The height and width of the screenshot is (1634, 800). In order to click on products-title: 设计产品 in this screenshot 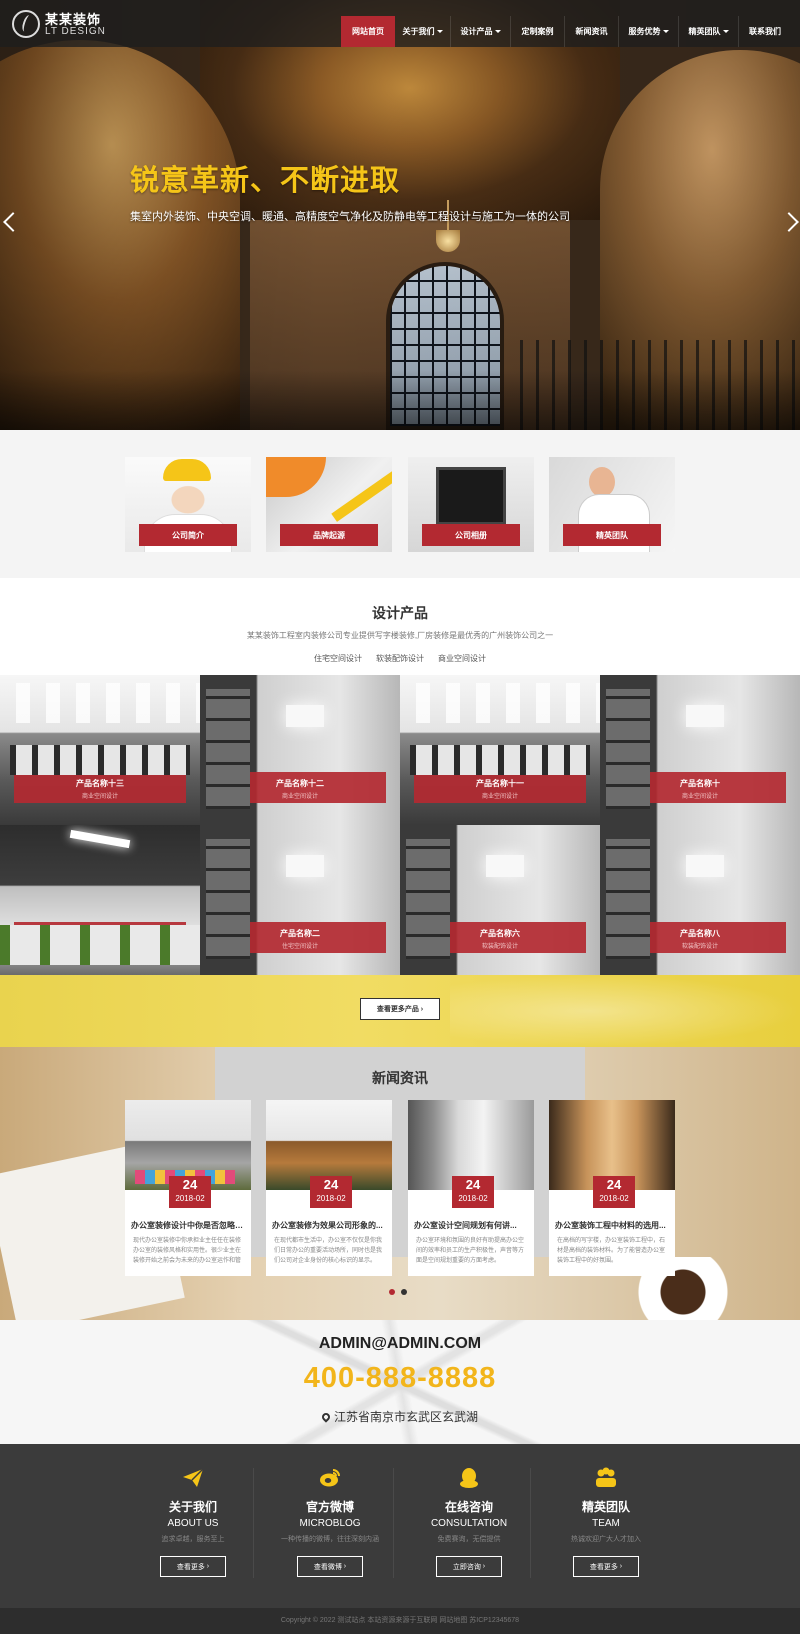, I will do `click(400, 613)`.